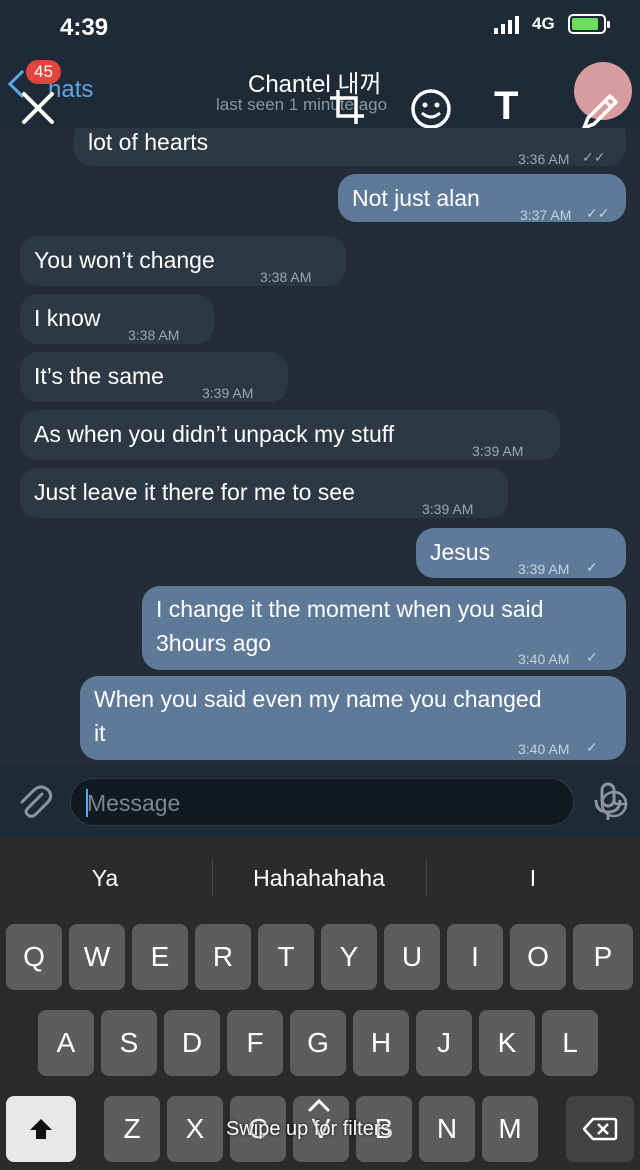  What do you see at coordinates (319, 1105) in the screenshot?
I see `chevron-up-icon` at bounding box center [319, 1105].